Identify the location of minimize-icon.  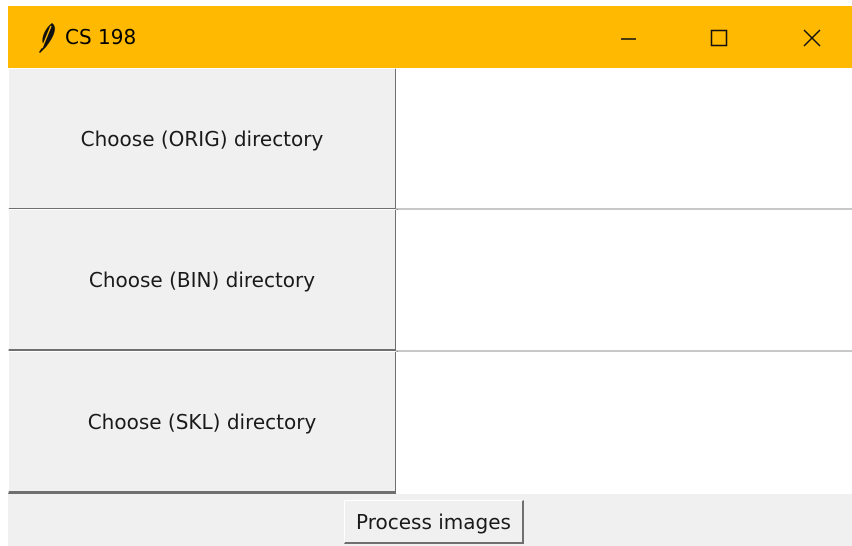
(628, 39).